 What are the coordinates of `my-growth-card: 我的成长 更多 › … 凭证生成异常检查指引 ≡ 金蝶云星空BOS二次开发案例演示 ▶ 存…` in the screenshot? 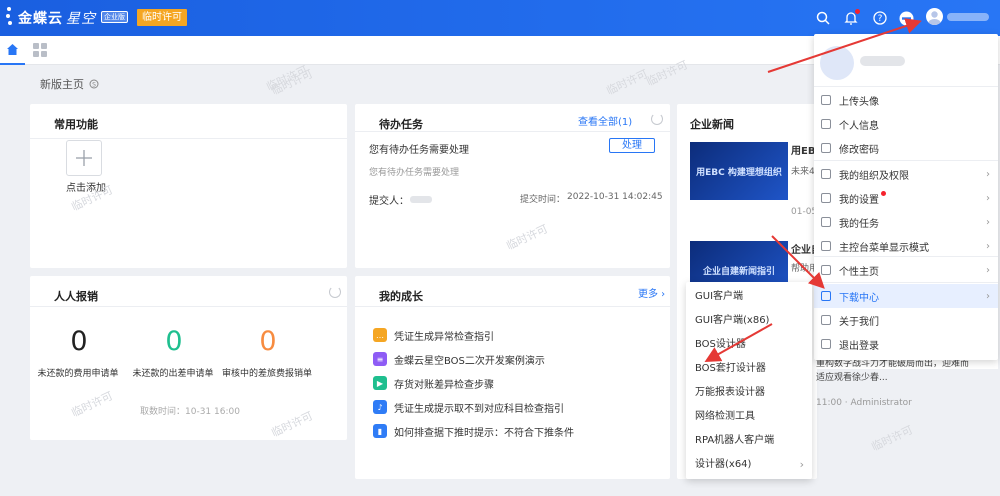 It's located at (512, 377).